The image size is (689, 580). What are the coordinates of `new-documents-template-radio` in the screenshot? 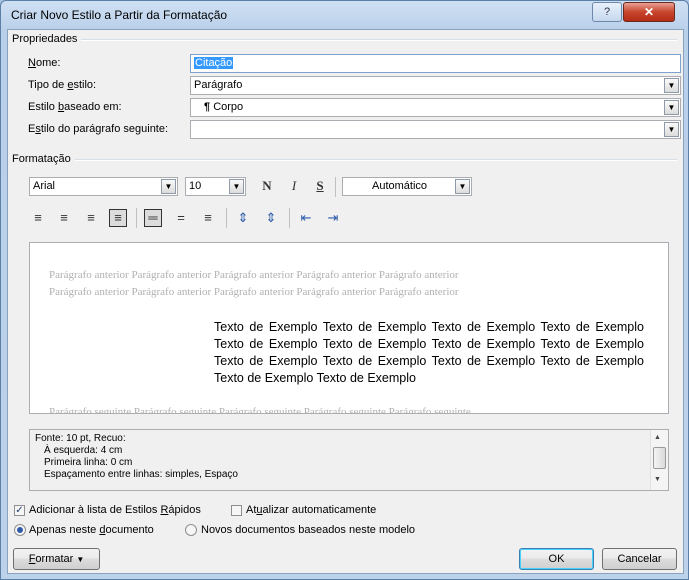 It's located at (191, 530).